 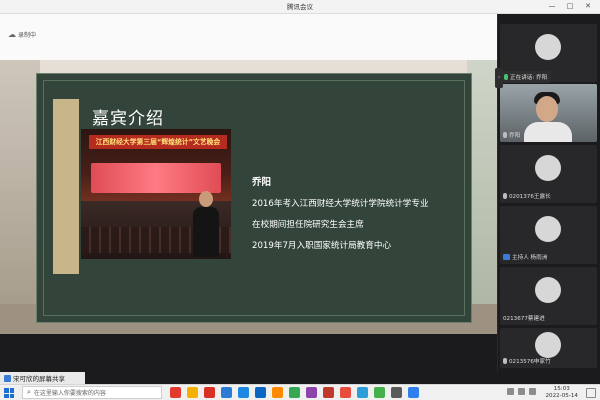 What do you see at coordinates (29, 392) in the screenshot?
I see `search-icon: ⌕` at bounding box center [29, 392].